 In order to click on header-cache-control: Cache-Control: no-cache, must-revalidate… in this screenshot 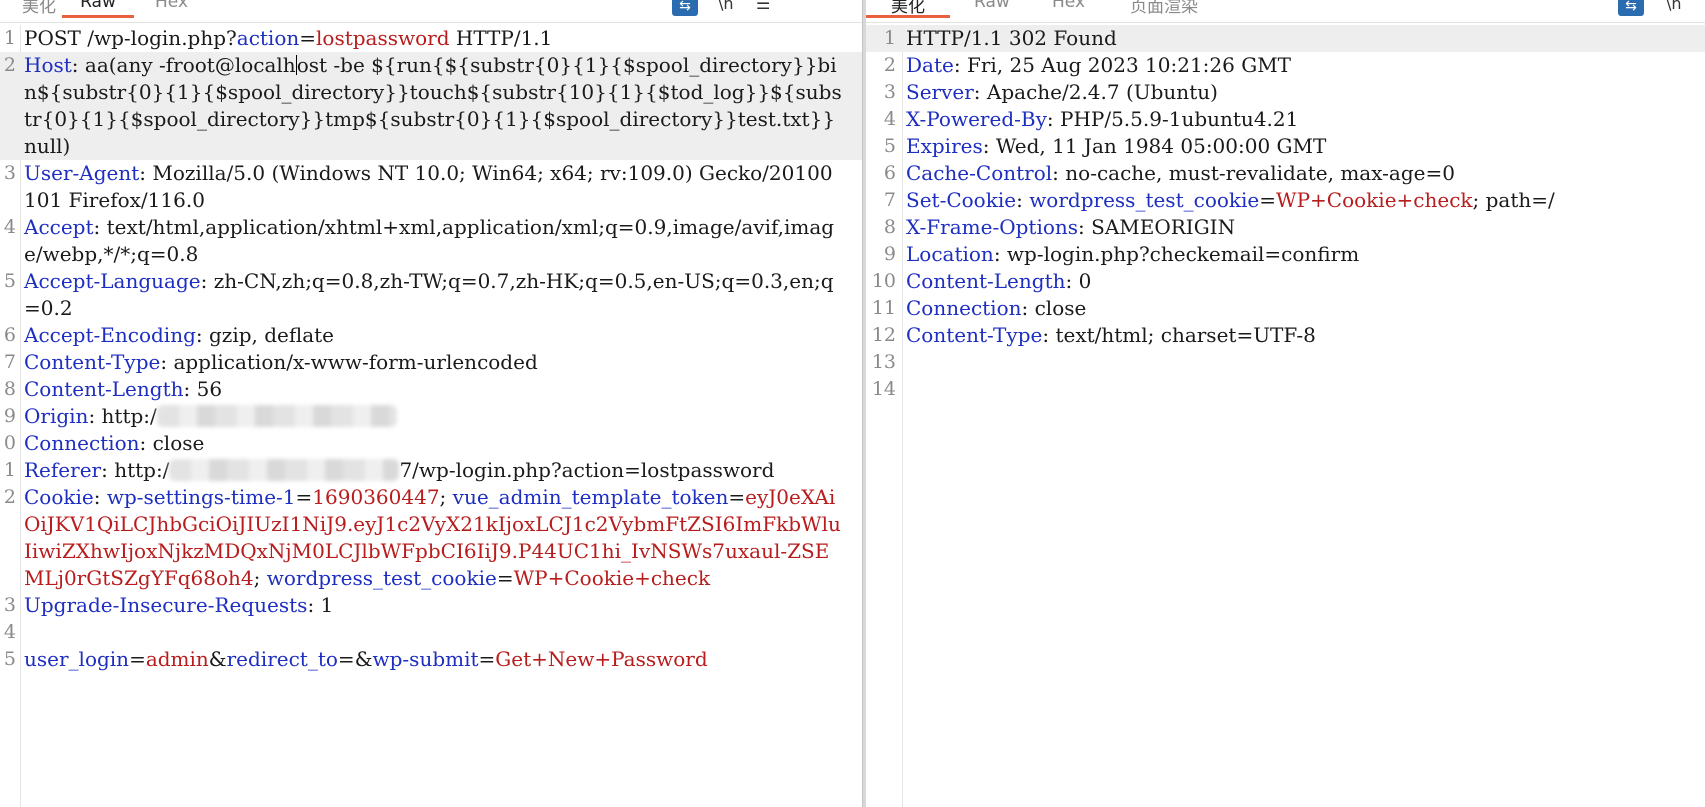, I will do `click(1180, 173)`.